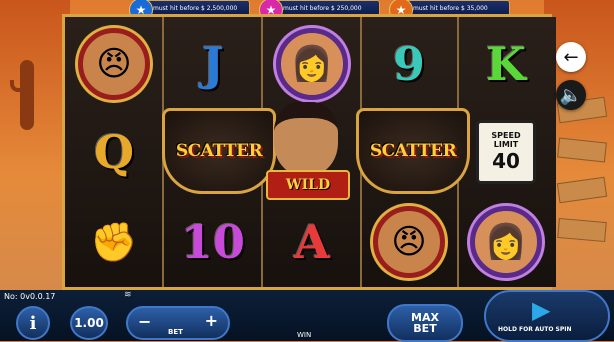 Image resolution: width=614 pixels, height=342 pixels. Describe the element at coordinates (413, 151) in the screenshot. I see `scatter-symbol-right: SCATTER` at that location.